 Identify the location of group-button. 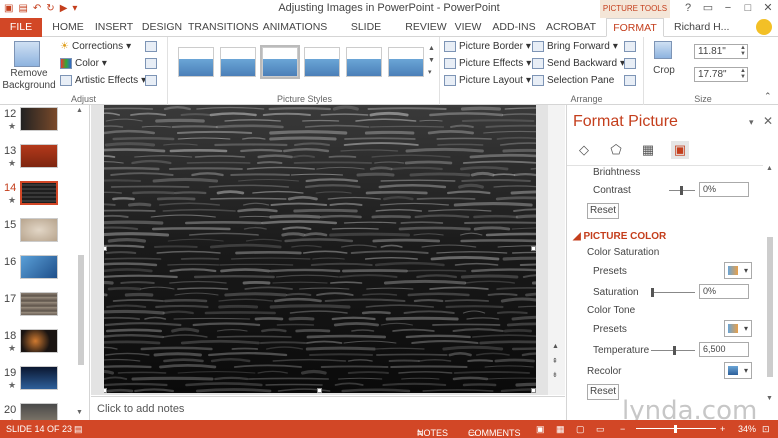
(630, 63).